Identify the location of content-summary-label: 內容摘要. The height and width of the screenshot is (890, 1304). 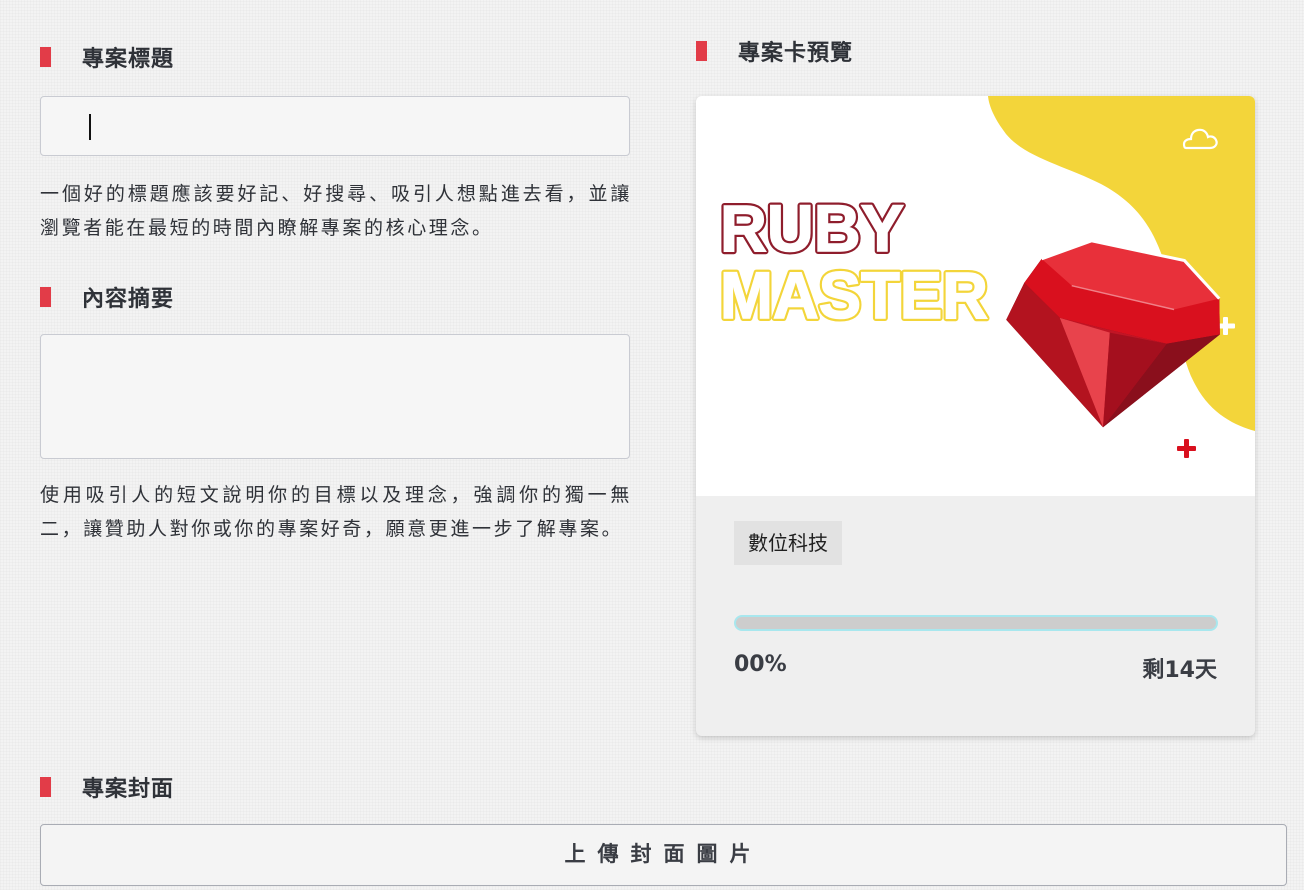
(128, 299).